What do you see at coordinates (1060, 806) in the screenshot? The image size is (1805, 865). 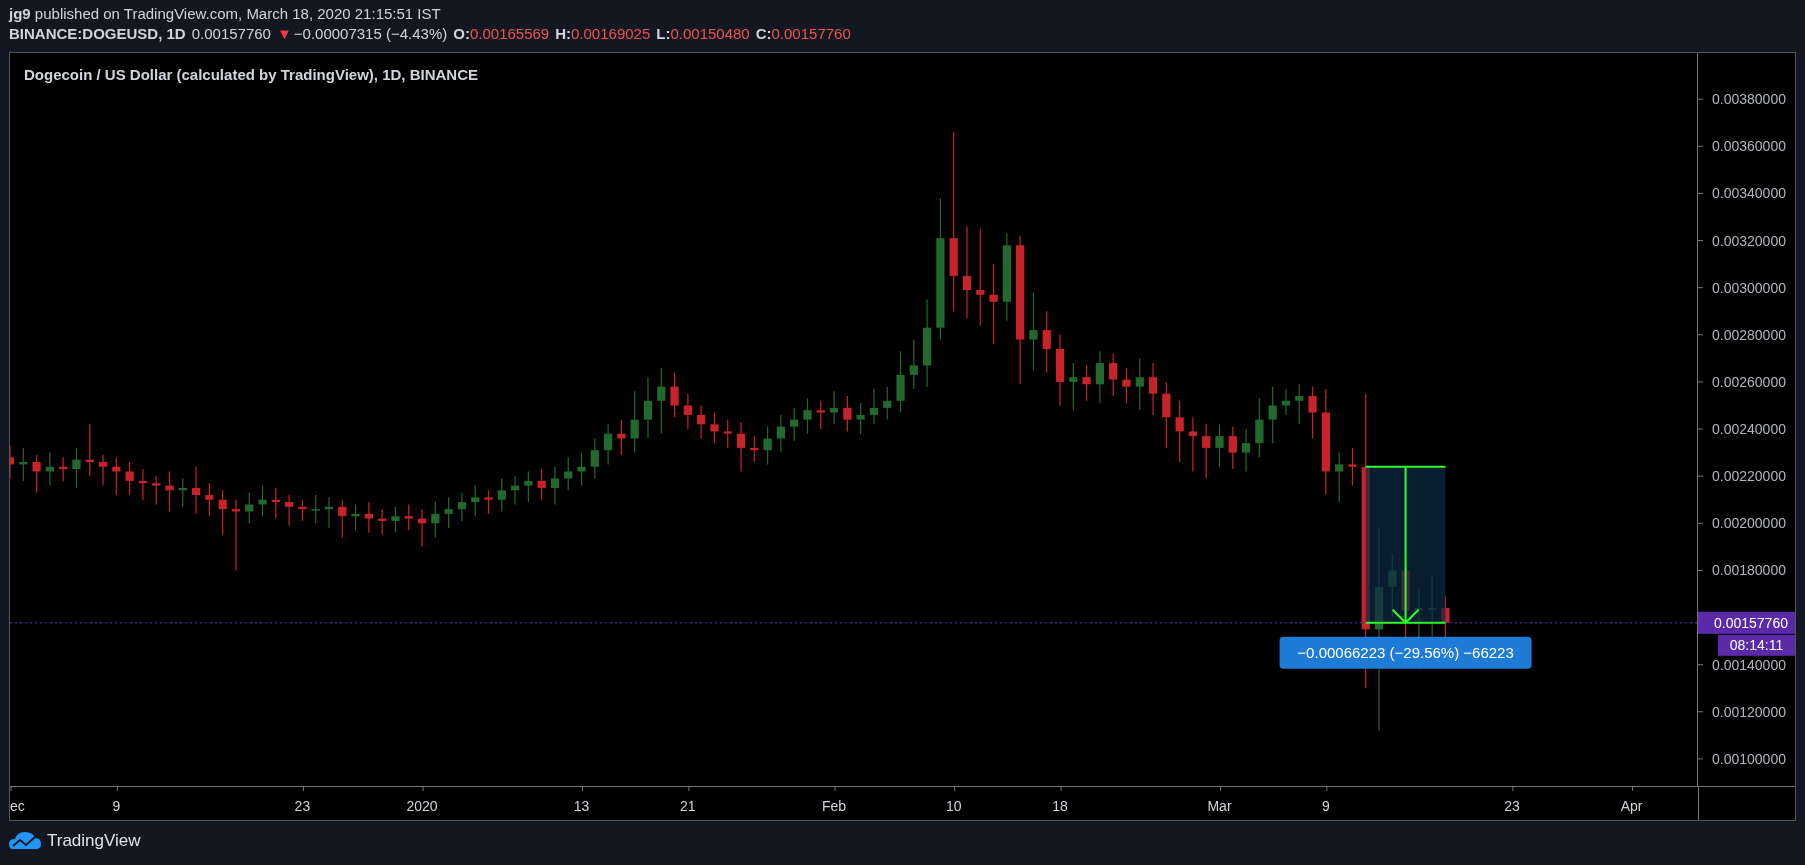 I see `date-tick-label: 18` at bounding box center [1060, 806].